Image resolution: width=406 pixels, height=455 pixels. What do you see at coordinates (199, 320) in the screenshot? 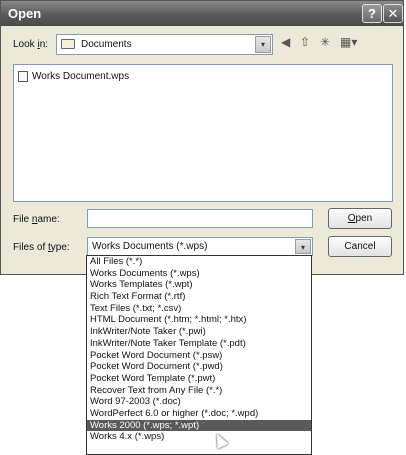
I see `file-type-option: HTML Document (*.htm; *.html; *.htx)` at bounding box center [199, 320].